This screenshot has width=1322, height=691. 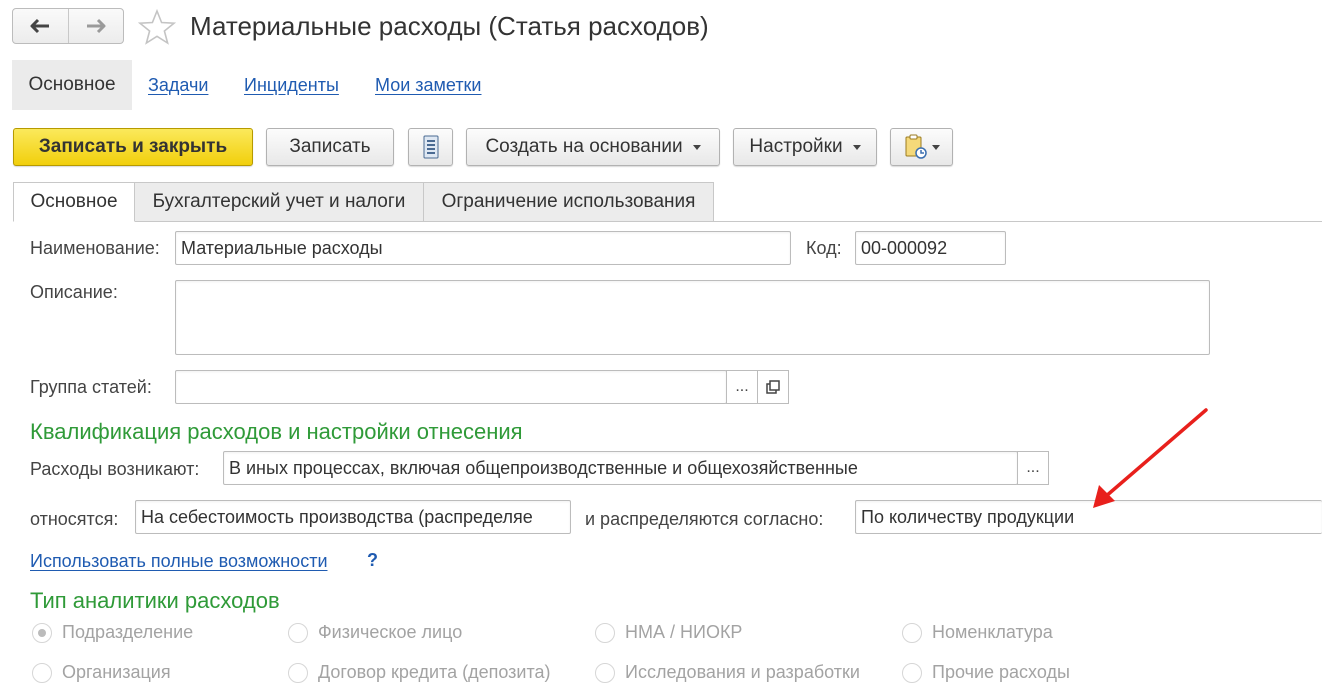 I want to click on arise-label: Расходы возникают:, so click(x=115, y=469).